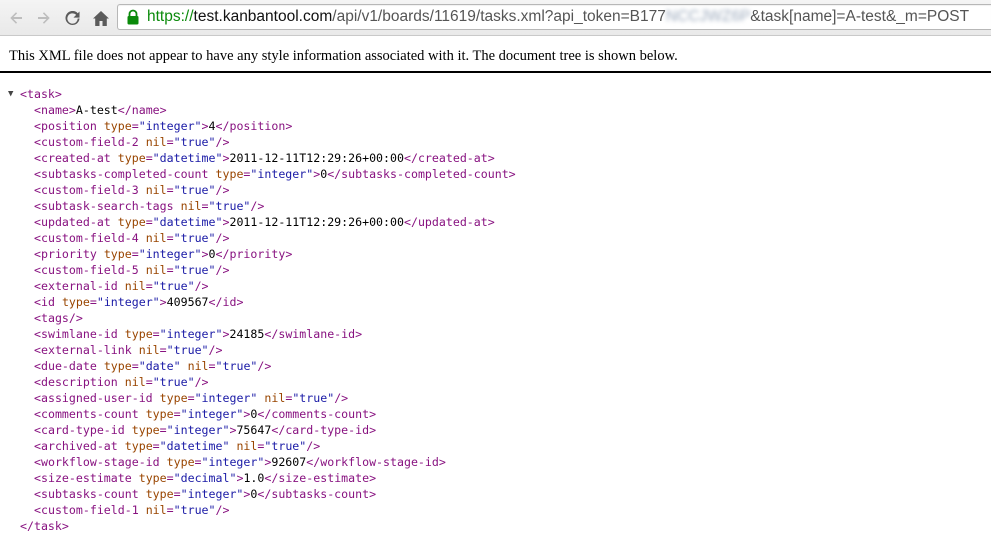 This screenshot has height=544, width=991. I want to click on xml-text: 0, so click(212, 254).